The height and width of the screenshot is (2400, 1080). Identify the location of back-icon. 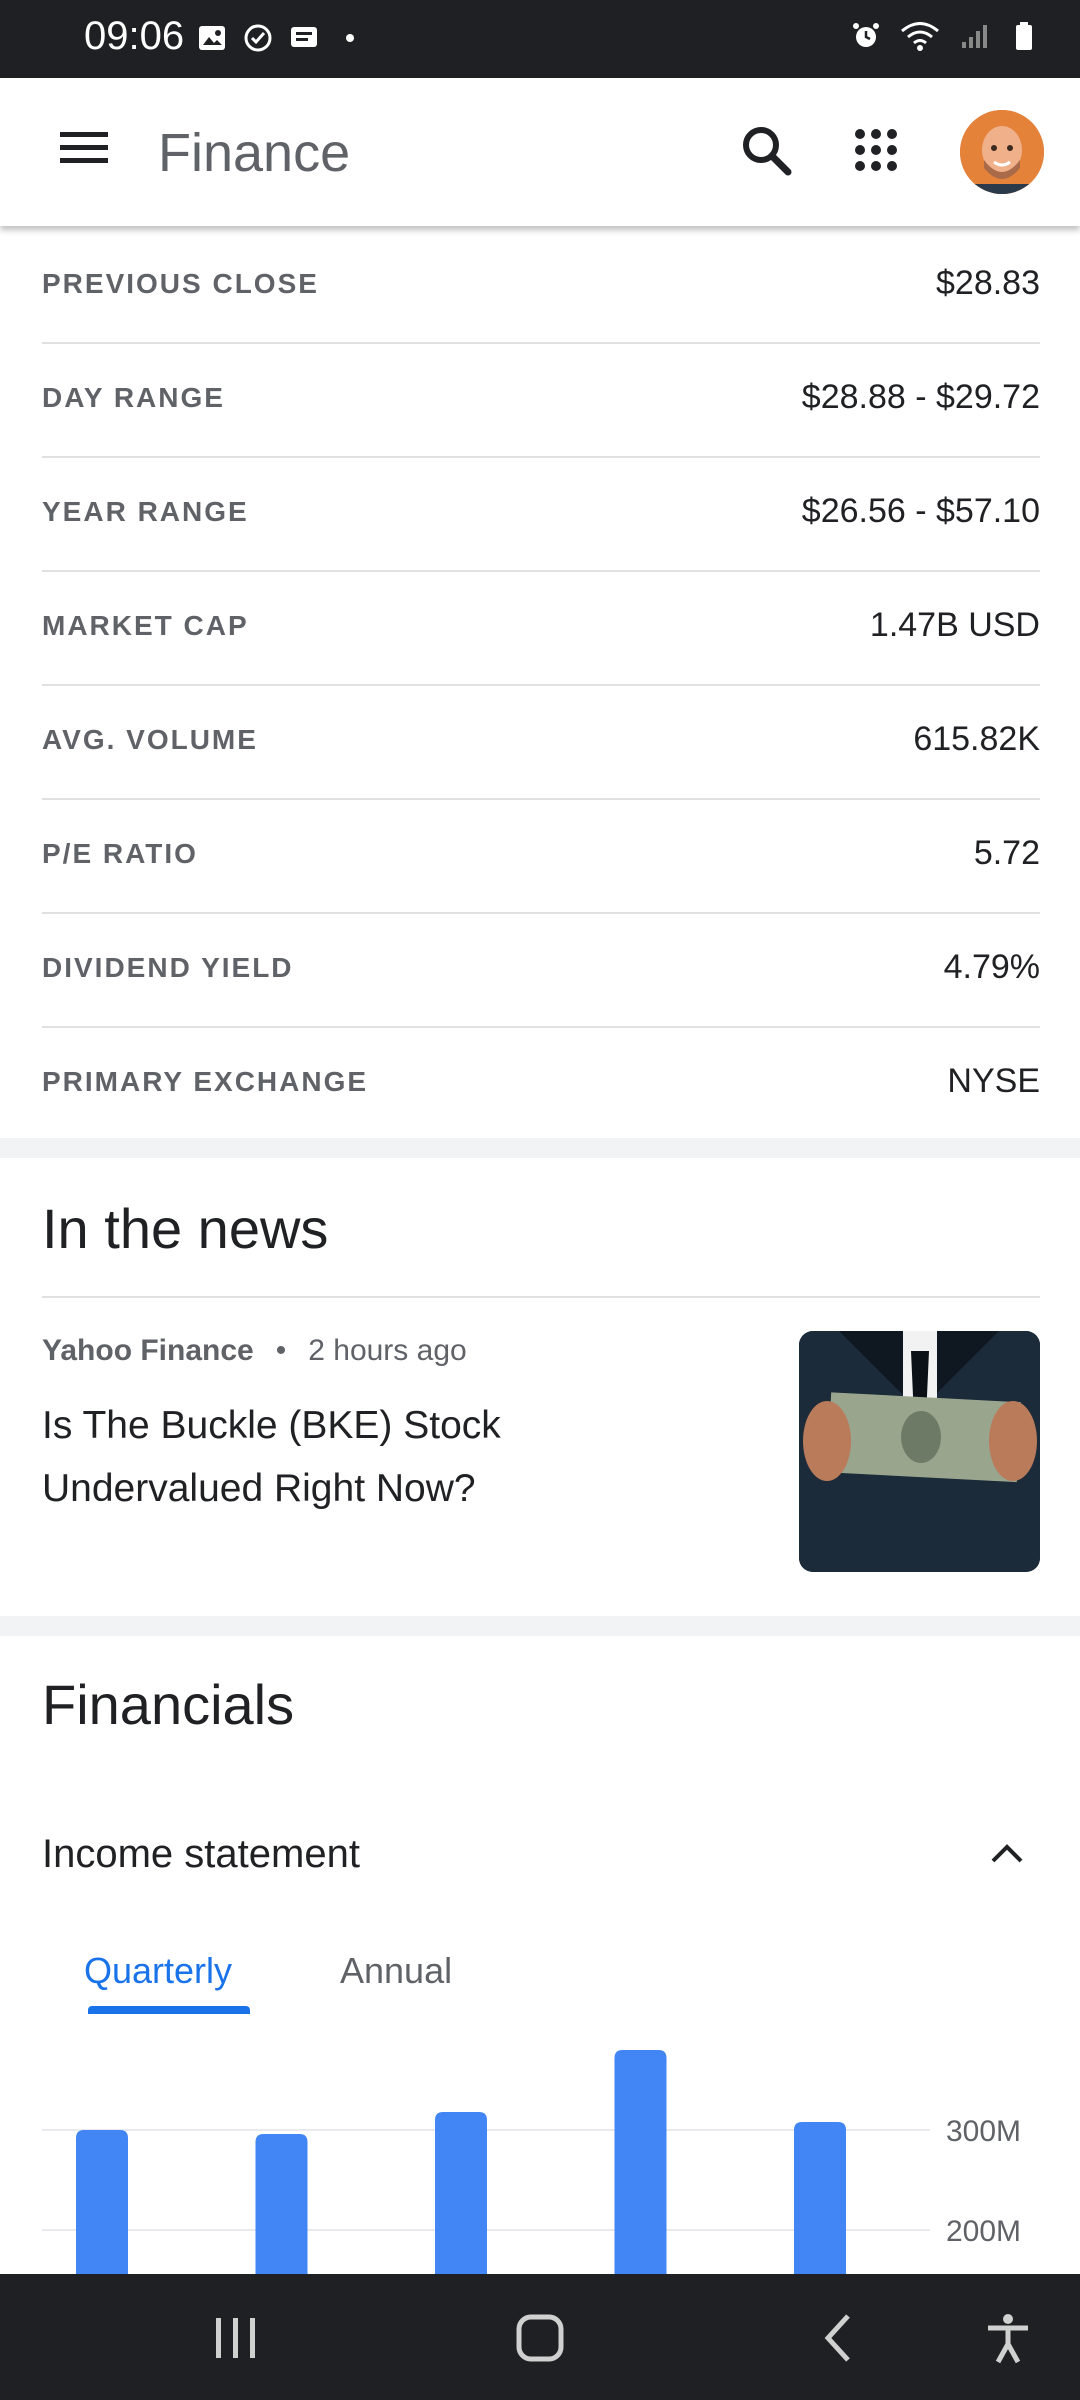
(840, 2338).